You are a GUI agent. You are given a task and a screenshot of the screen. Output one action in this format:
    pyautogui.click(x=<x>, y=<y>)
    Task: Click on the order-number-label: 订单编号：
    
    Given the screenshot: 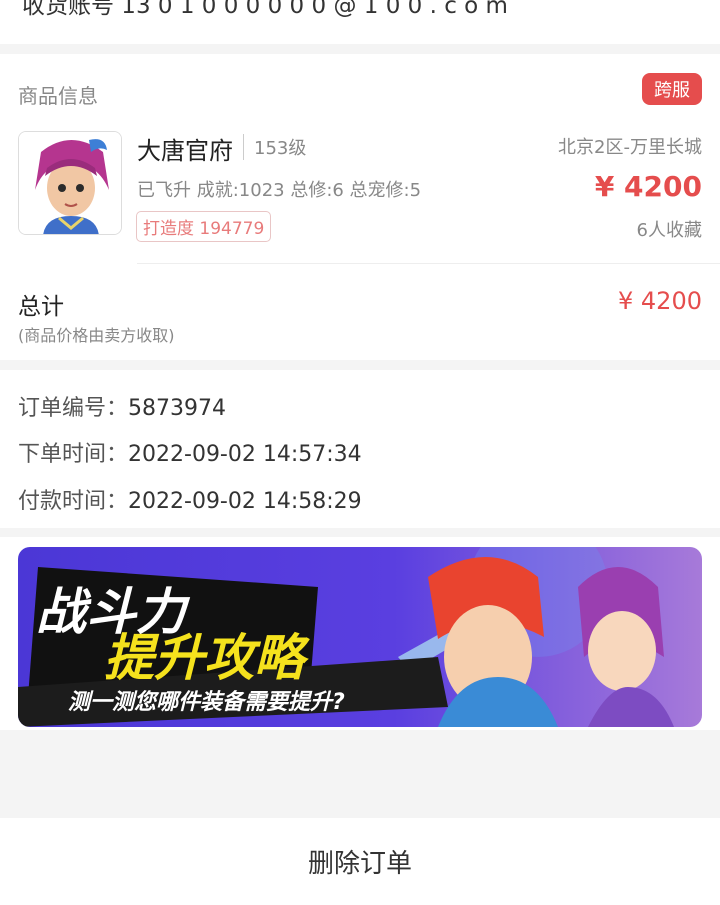 What is the action you would take?
    pyautogui.click(x=73, y=408)
    